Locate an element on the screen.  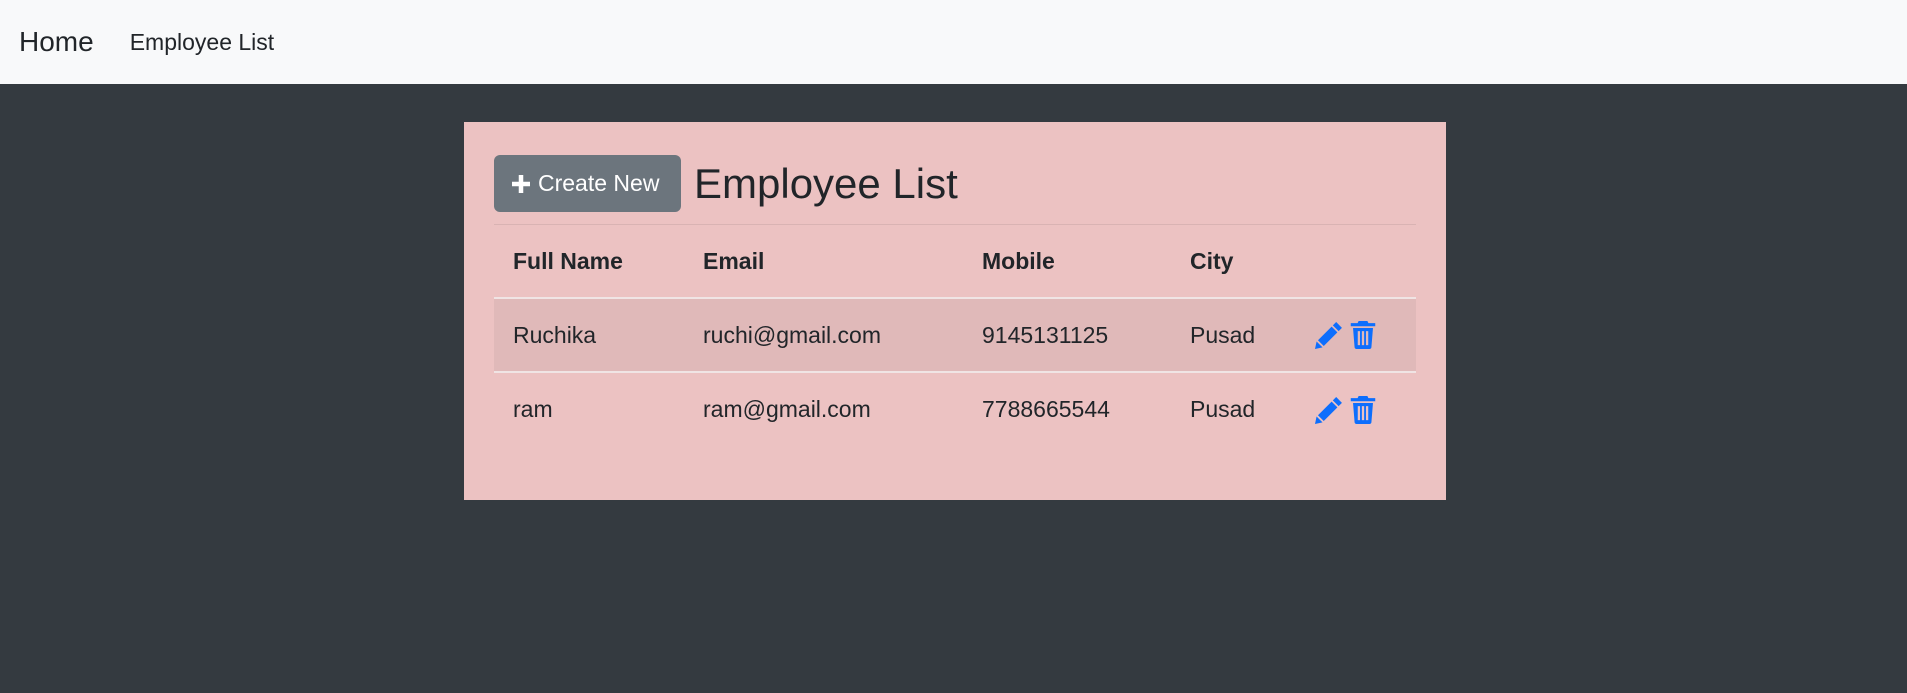
header-city: City is located at coordinates (1212, 260).